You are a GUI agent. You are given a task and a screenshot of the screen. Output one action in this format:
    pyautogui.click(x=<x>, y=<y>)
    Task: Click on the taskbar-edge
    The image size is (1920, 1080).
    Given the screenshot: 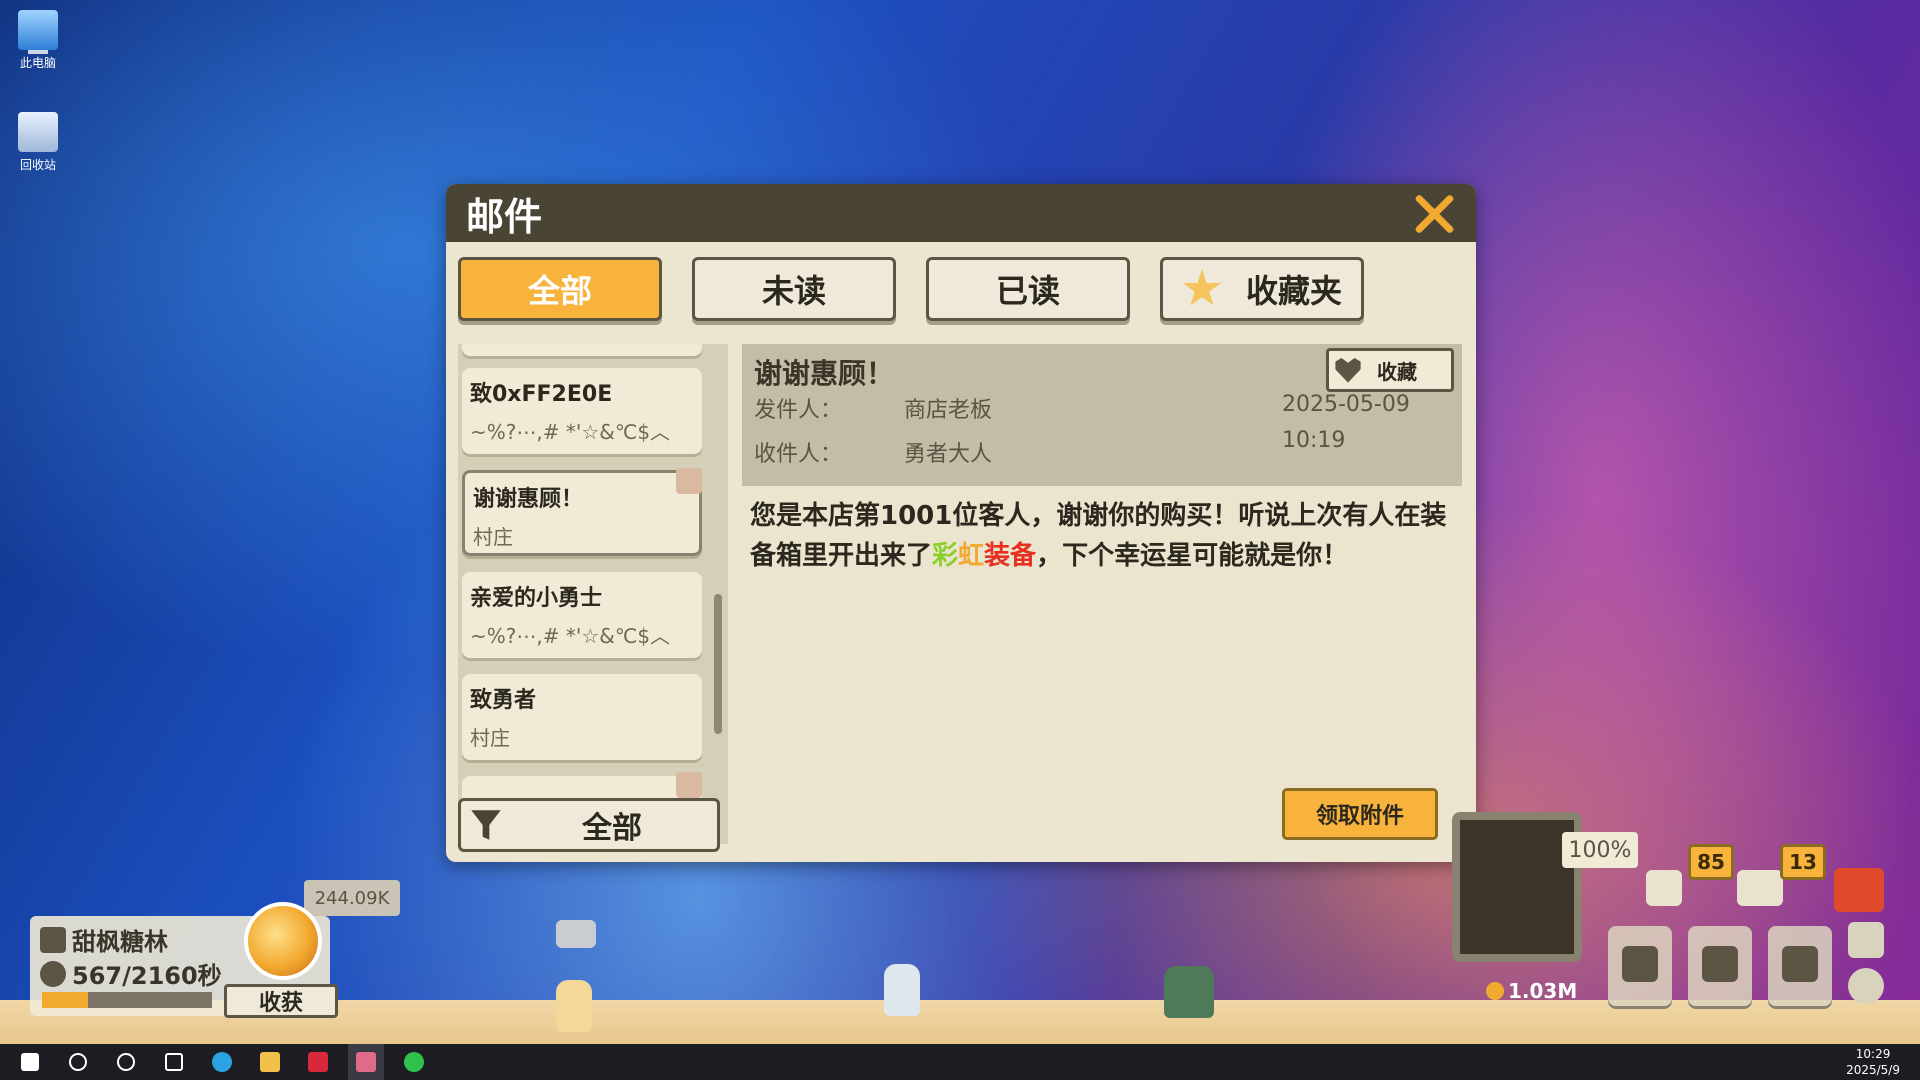 What is the action you would take?
    pyautogui.click(x=222, y=1062)
    